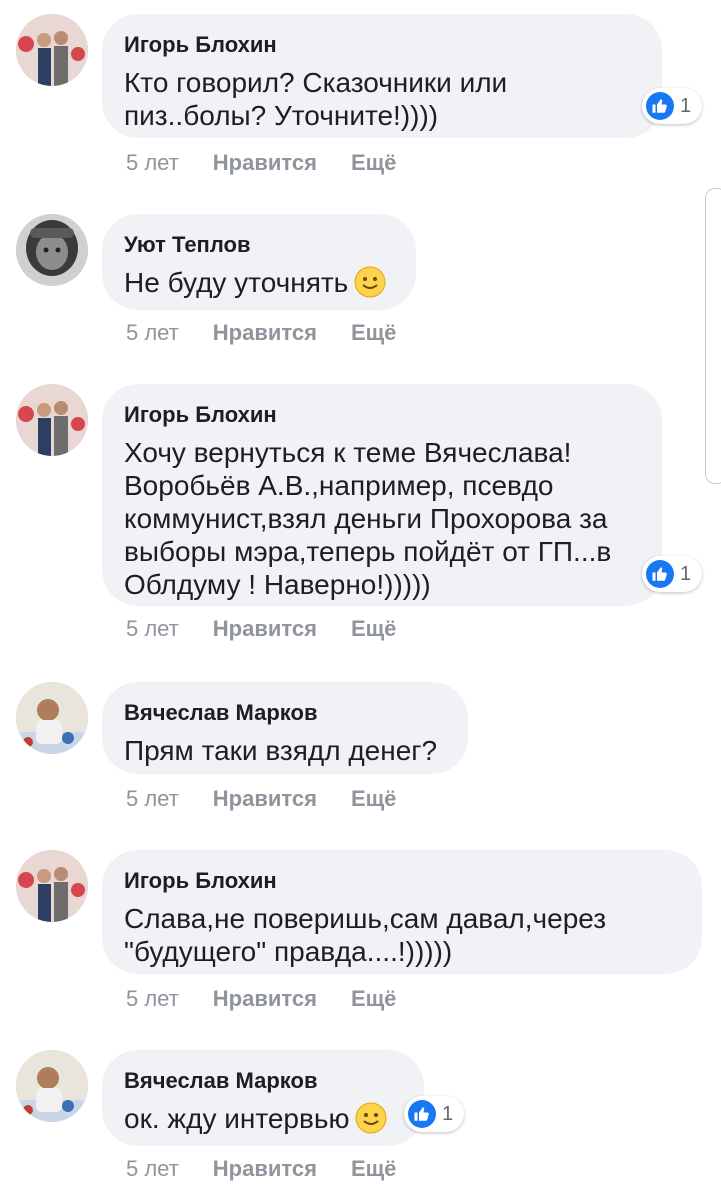 The width and height of the screenshot is (721, 1200). I want to click on comment-bubble: Вячеслав Марков Прям таки взядл денег?, so click(285, 728).